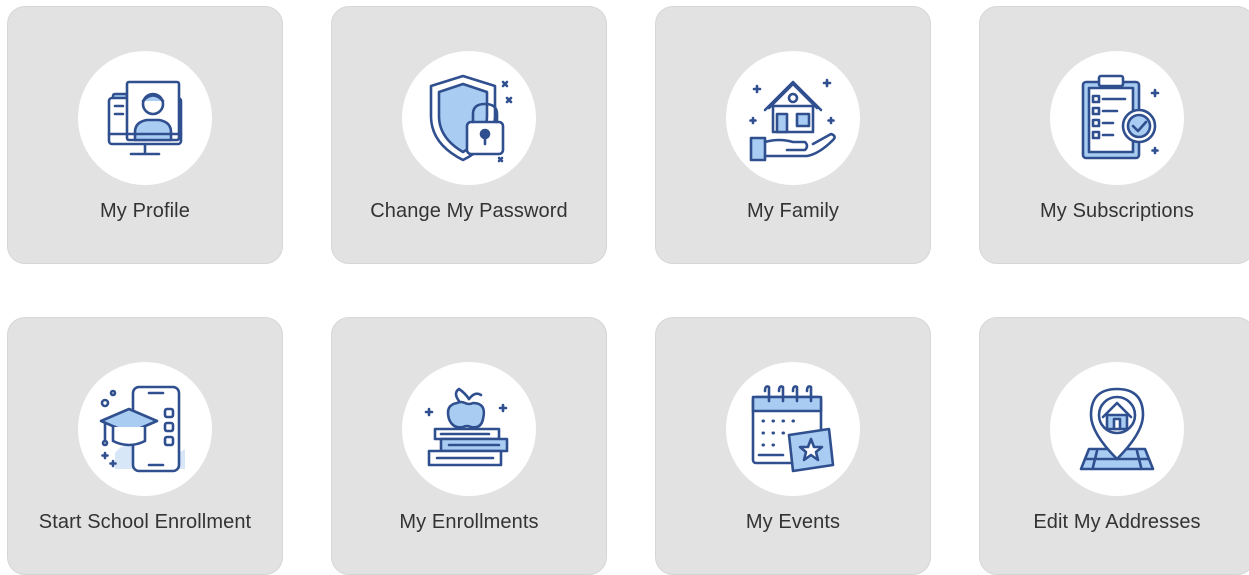 Image resolution: width=1249 pixels, height=575 pixels. I want to click on location-pin-house-icon, so click(1117, 429).